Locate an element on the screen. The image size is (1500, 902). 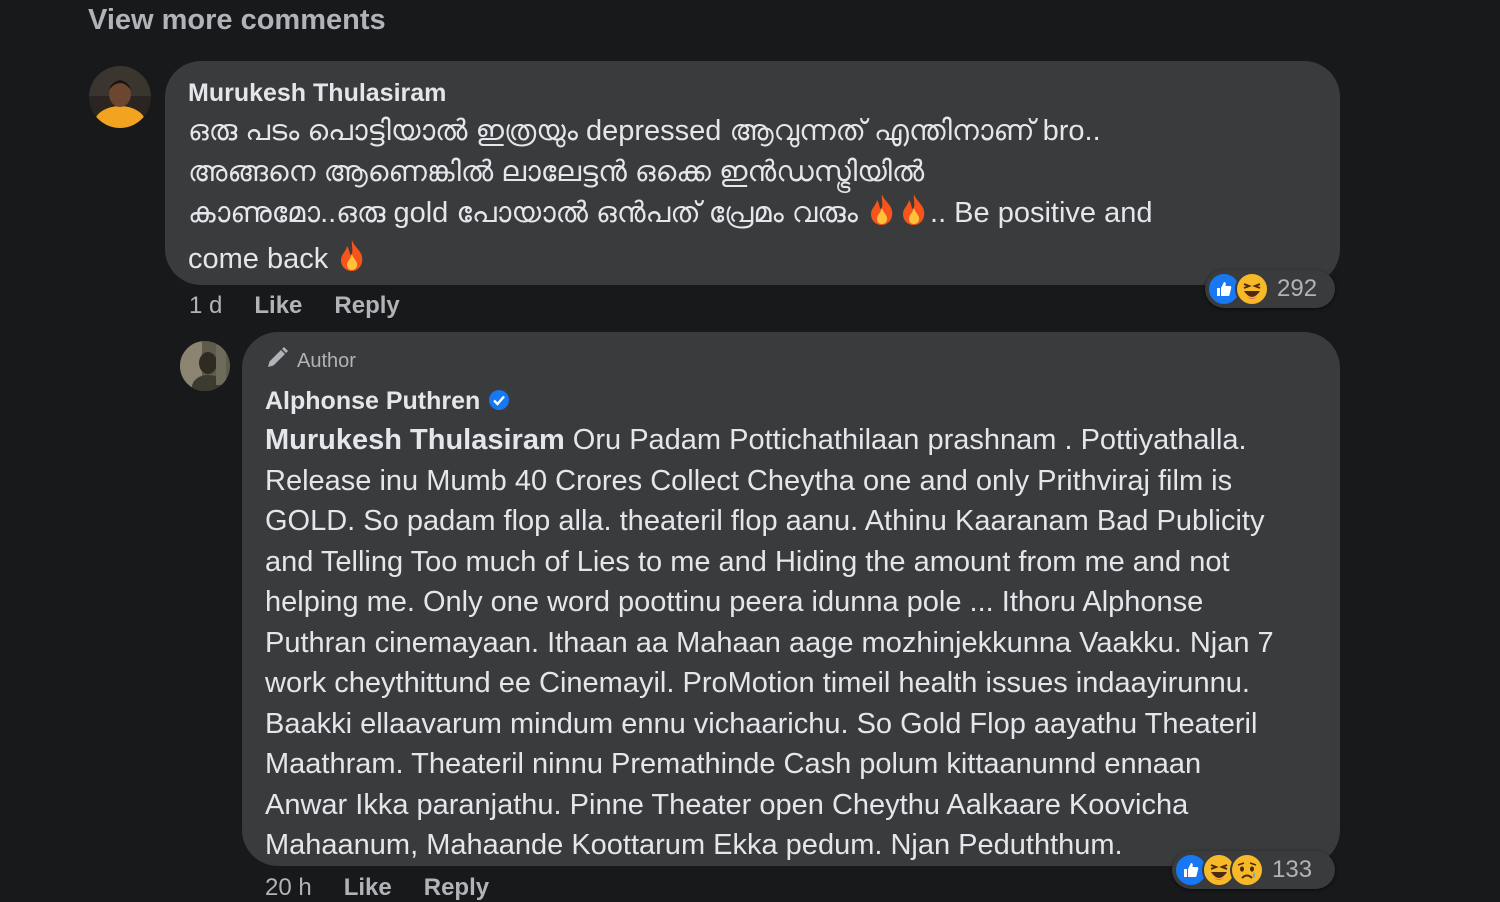
avatar-alphonse is located at coordinates (205, 366).